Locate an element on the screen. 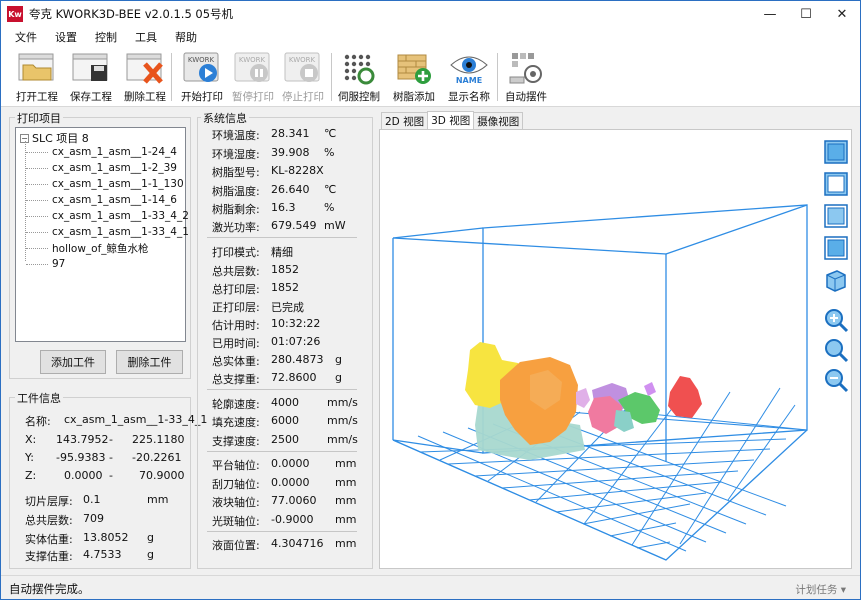 This screenshot has height=600, width=861. contour-speed-label: 轮廓速度: is located at coordinates (236, 404).